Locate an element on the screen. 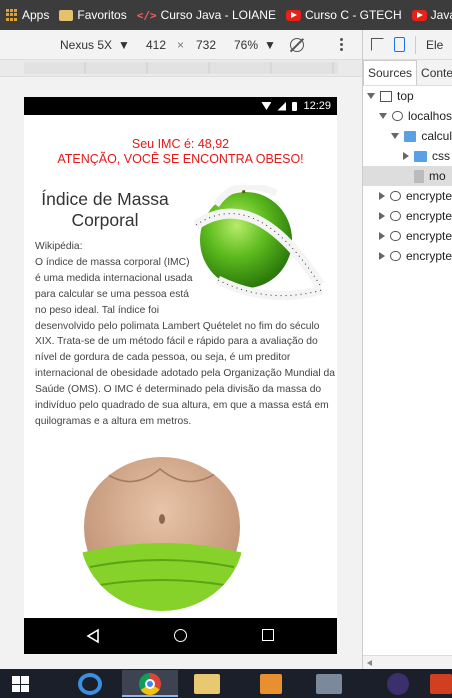  tree-item-file: mo is located at coordinates (407, 176).